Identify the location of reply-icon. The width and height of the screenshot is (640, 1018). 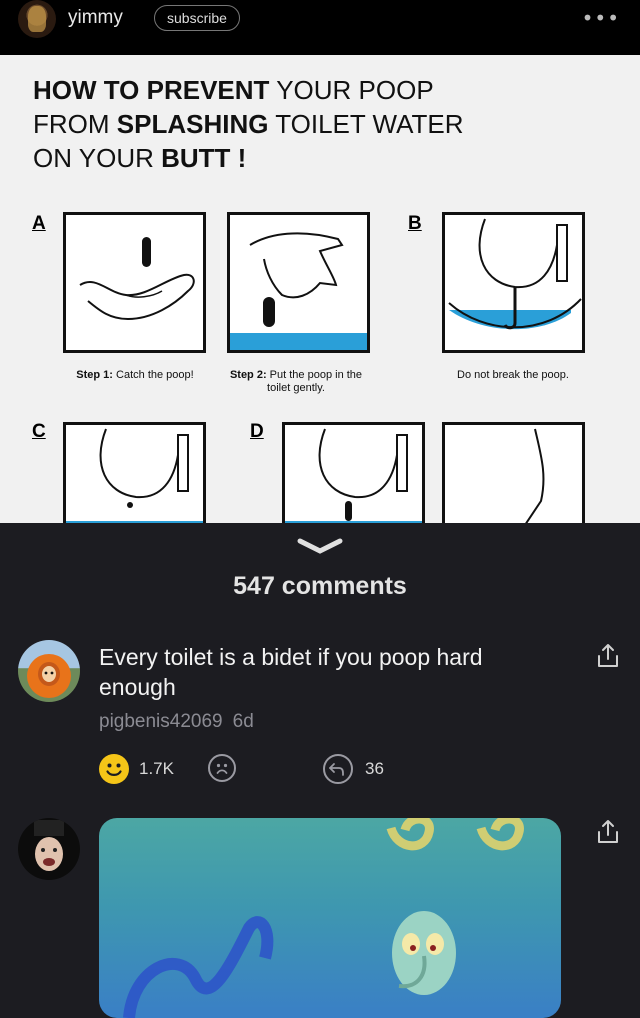
(338, 769).